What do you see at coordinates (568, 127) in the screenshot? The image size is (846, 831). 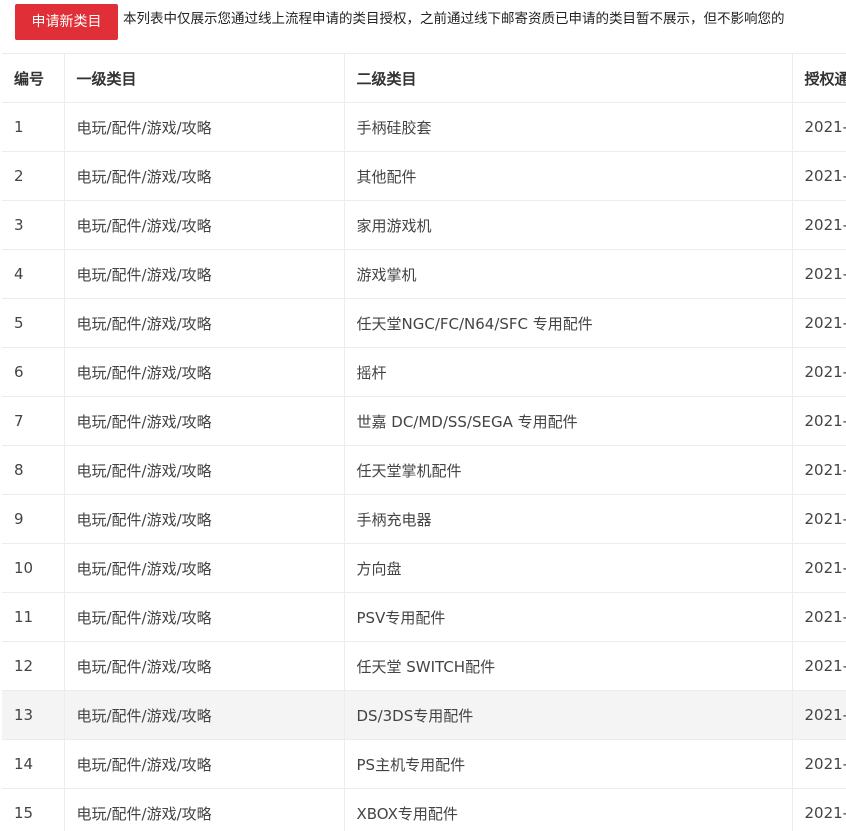 I see `cell-level2-category: 手柄硅胶套` at bounding box center [568, 127].